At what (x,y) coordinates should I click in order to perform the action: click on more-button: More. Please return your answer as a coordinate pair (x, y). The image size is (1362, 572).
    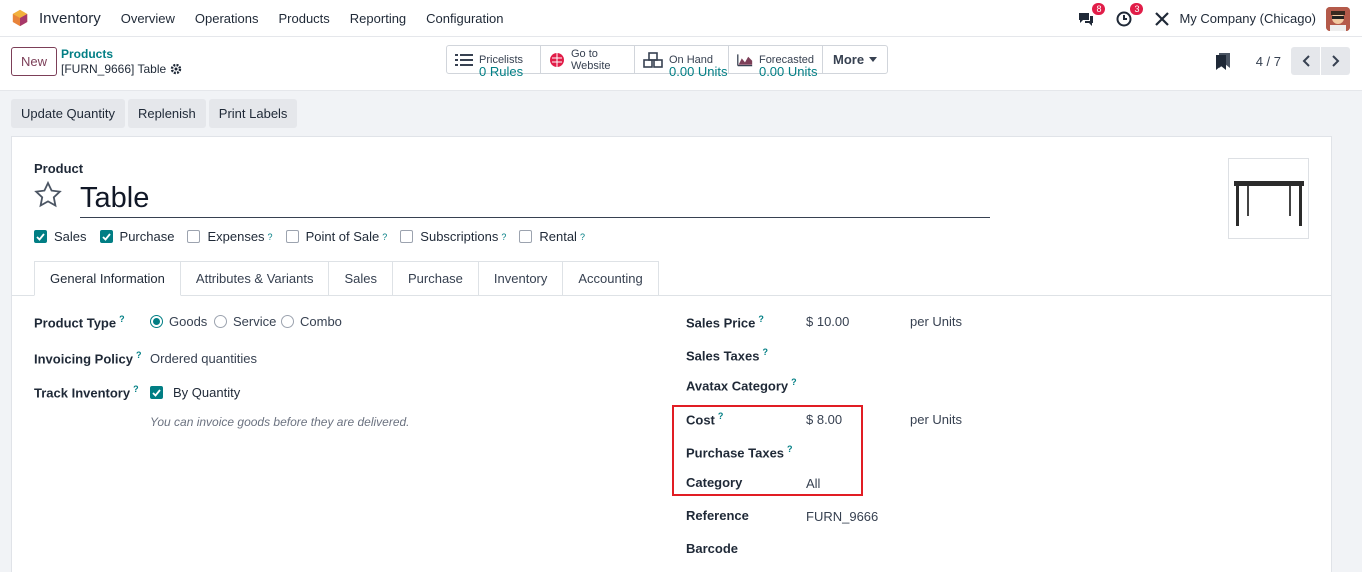
    Looking at the image, I should click on (855, 59).